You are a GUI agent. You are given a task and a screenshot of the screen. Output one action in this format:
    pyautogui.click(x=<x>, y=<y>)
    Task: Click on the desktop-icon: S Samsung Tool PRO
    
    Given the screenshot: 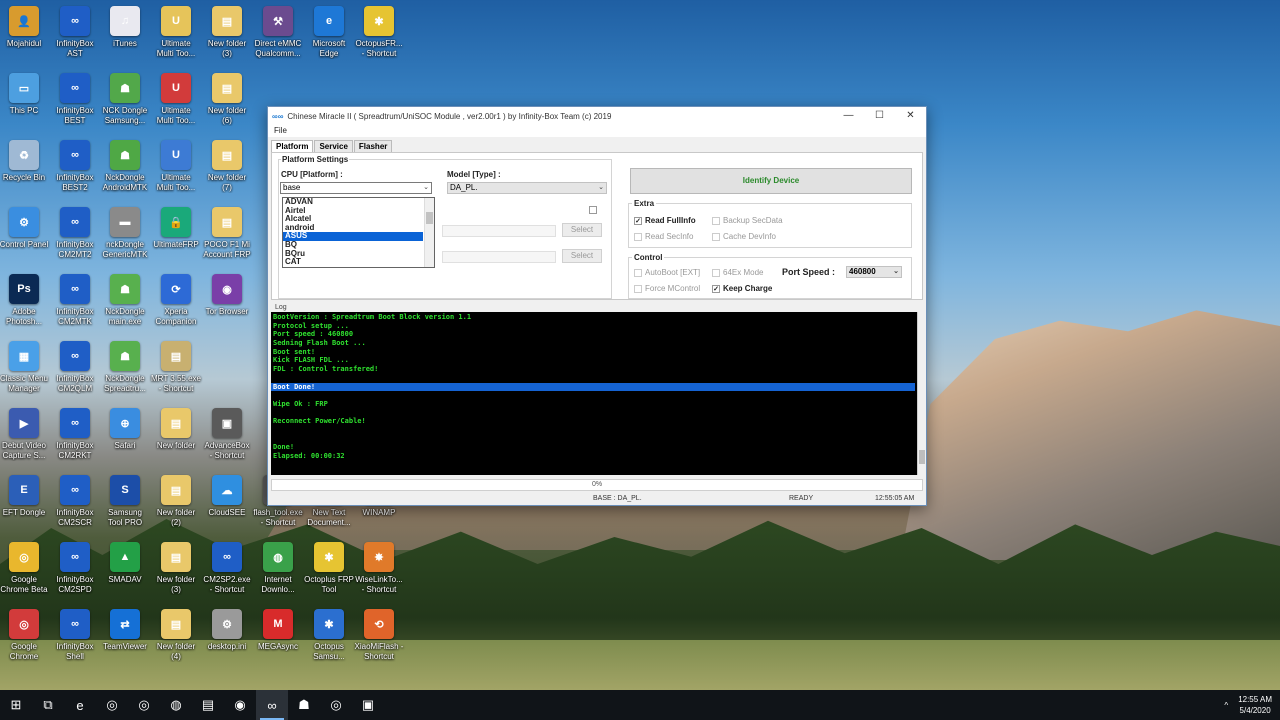 What is the action you would take?
    pyautogui.click(x=125, y=506)
    